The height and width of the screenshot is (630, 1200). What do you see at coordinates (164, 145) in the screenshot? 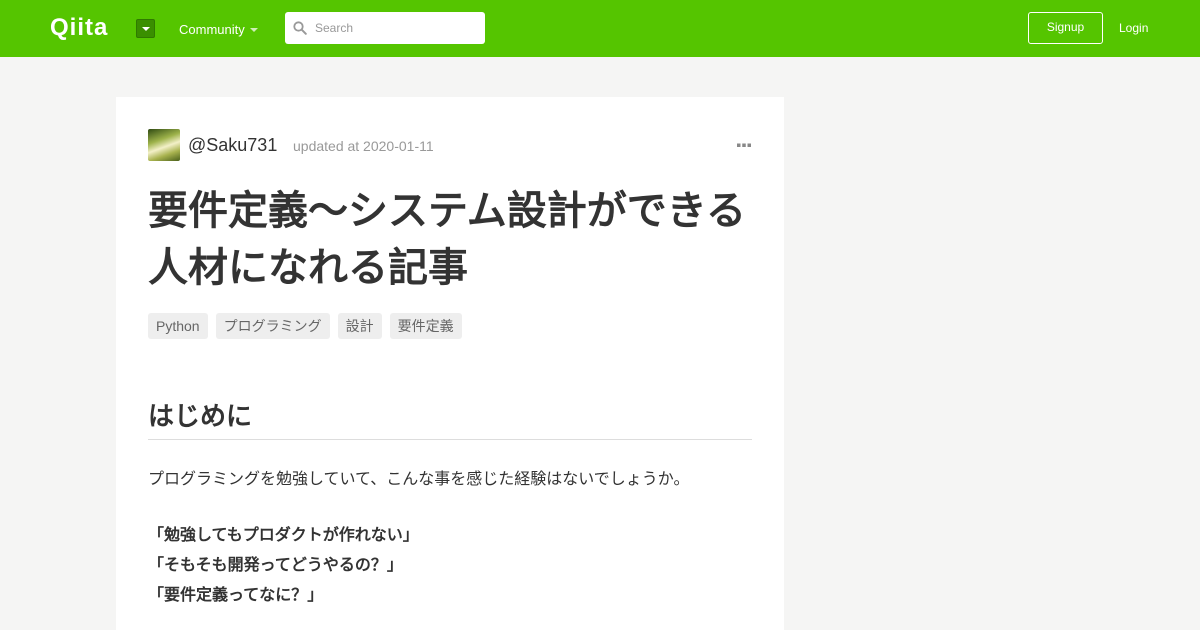
I see `avatar` at bounding box center [164, 145].